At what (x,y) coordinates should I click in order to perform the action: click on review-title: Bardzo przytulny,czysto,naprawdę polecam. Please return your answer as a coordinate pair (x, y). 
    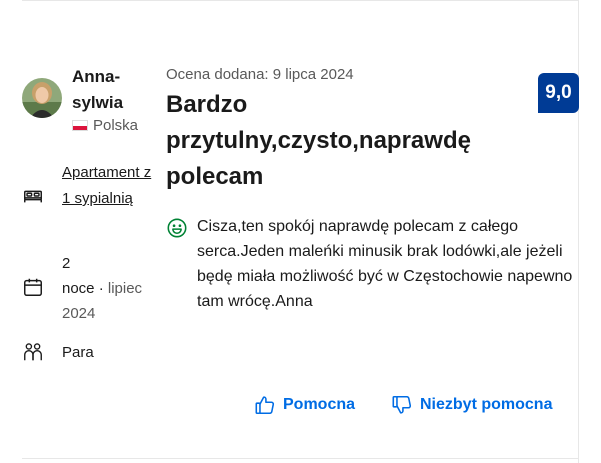
    Looking at the image, I should click on (318, 140).